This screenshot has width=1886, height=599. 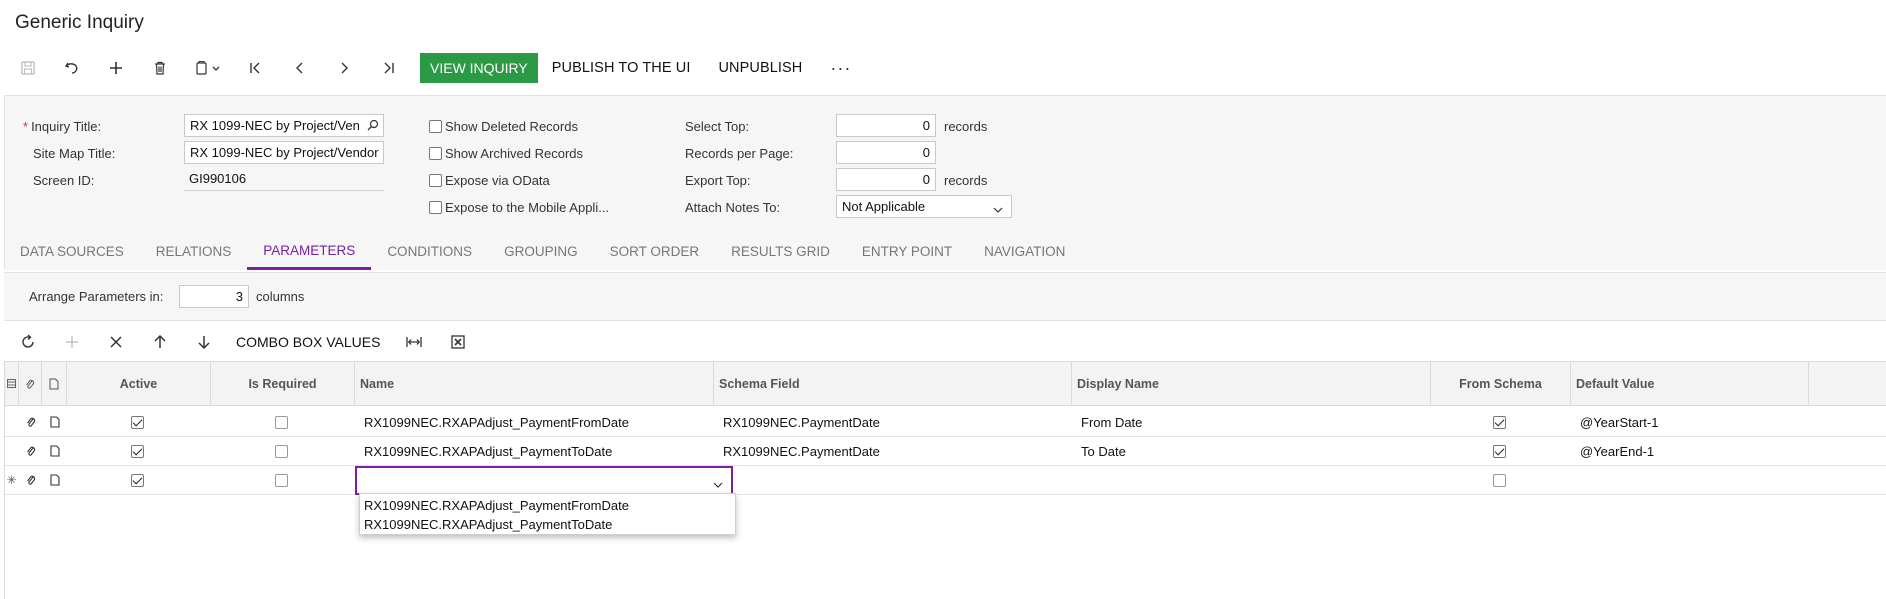 I want to click on header-display-name: Display Name, so click(x=1251, y=383).